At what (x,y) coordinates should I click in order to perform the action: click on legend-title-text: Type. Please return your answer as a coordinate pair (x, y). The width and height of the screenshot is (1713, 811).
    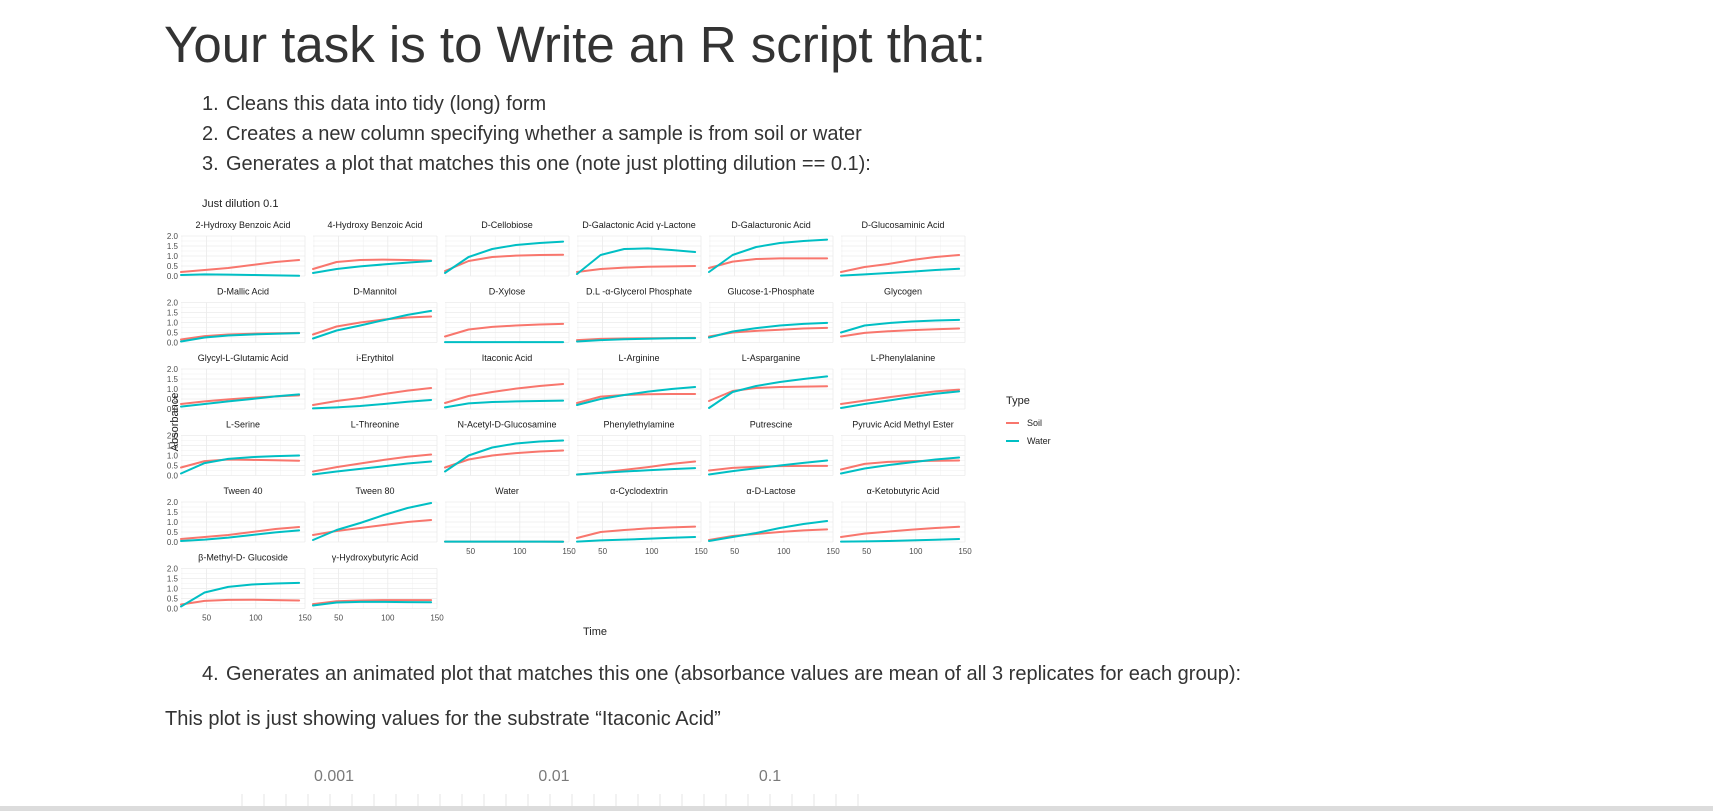
    Looking at the image, I should click on (1018, 401).